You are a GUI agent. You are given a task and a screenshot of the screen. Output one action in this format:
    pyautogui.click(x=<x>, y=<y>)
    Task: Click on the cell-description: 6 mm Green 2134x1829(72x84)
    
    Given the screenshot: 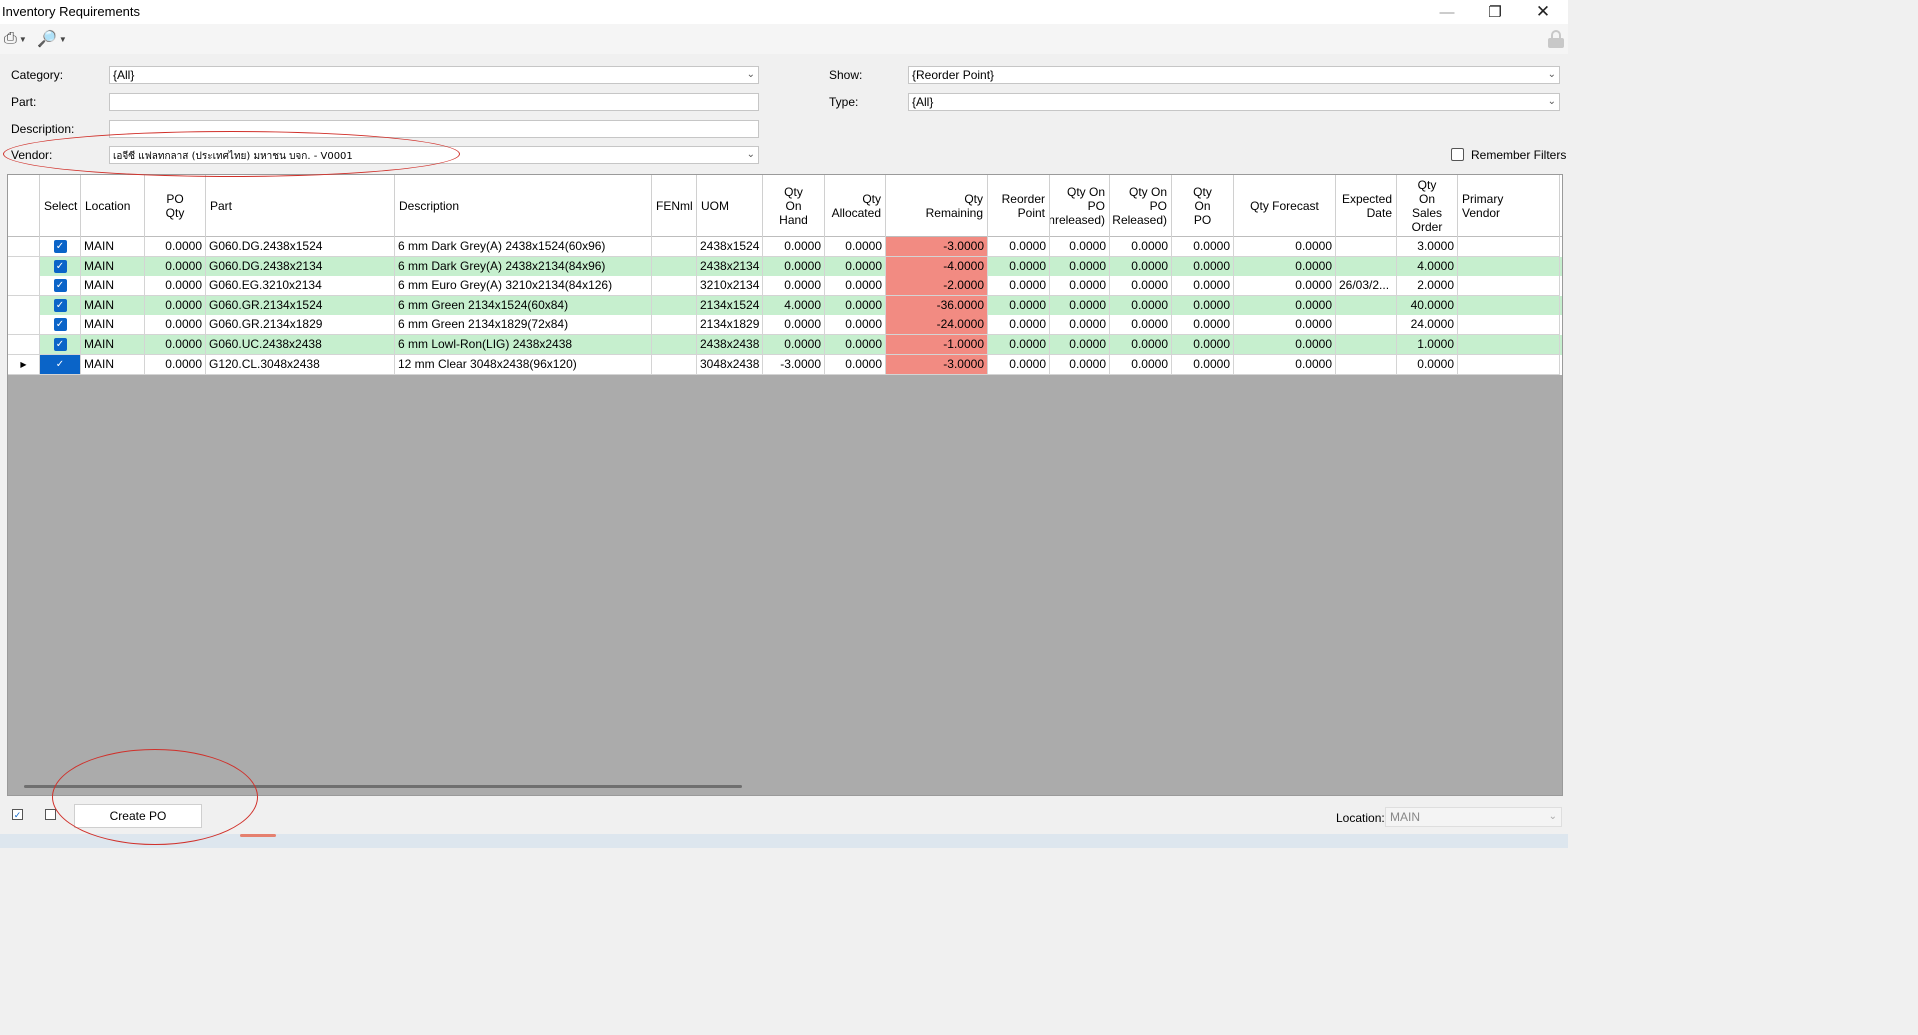 What is the action you would take?
    pyautogui.click(x=523, y=325)
    